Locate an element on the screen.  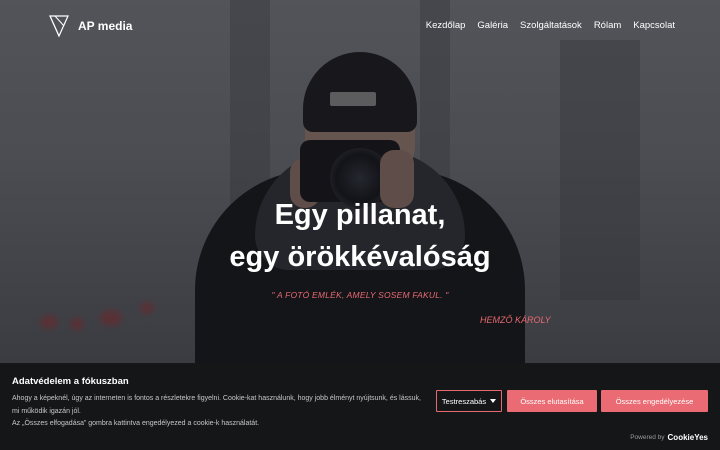
nav-item-services: Szolgáltatások is located at coordinates (551, 25).